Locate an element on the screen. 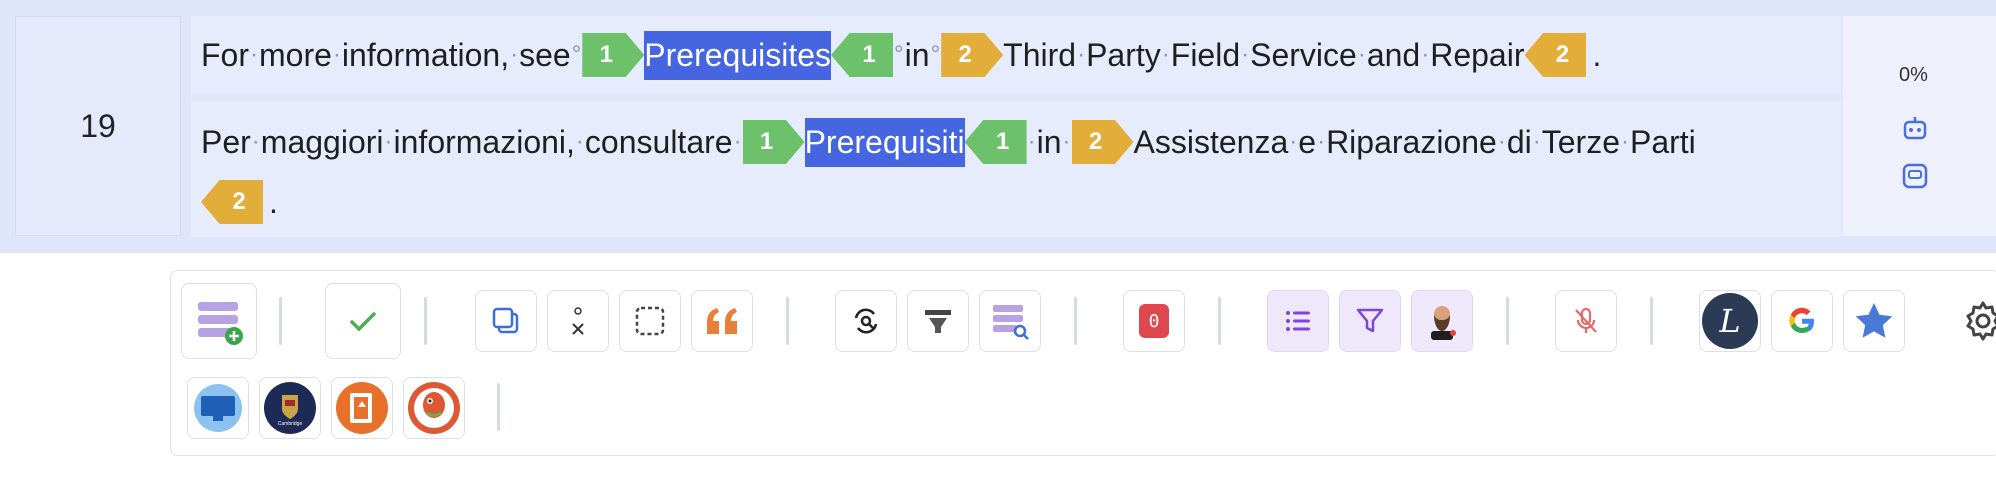 The image size is (1996, 490). target-word: Assistenza is located at coordinates (1211, 141).